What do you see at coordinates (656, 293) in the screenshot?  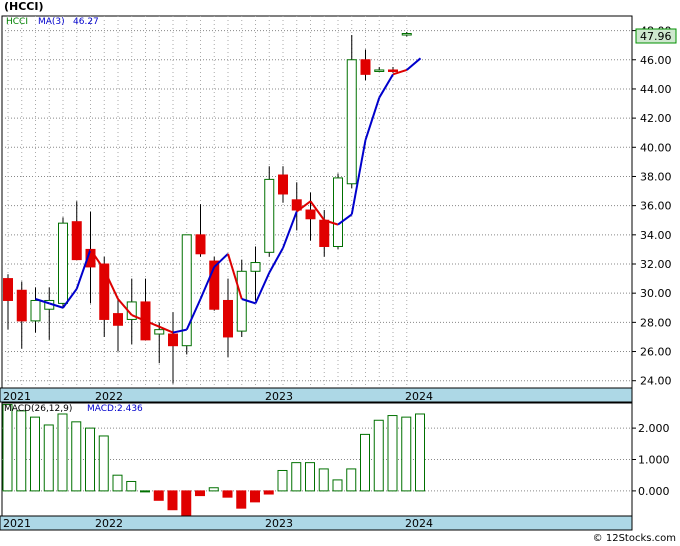 I see `price-tick-label: 30.00` at bounding box center [656, 293].